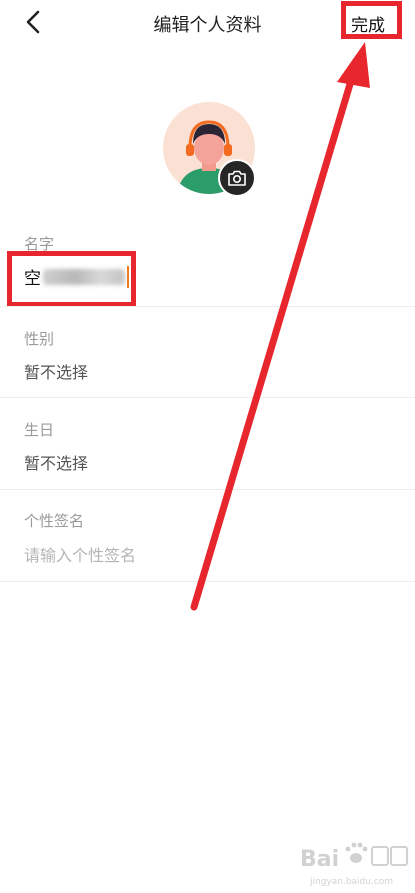 The image size is (415, 893). Describe the element at coordinates (39, 430) in the screenshot. I see `birthday-label: 生日` at that location.